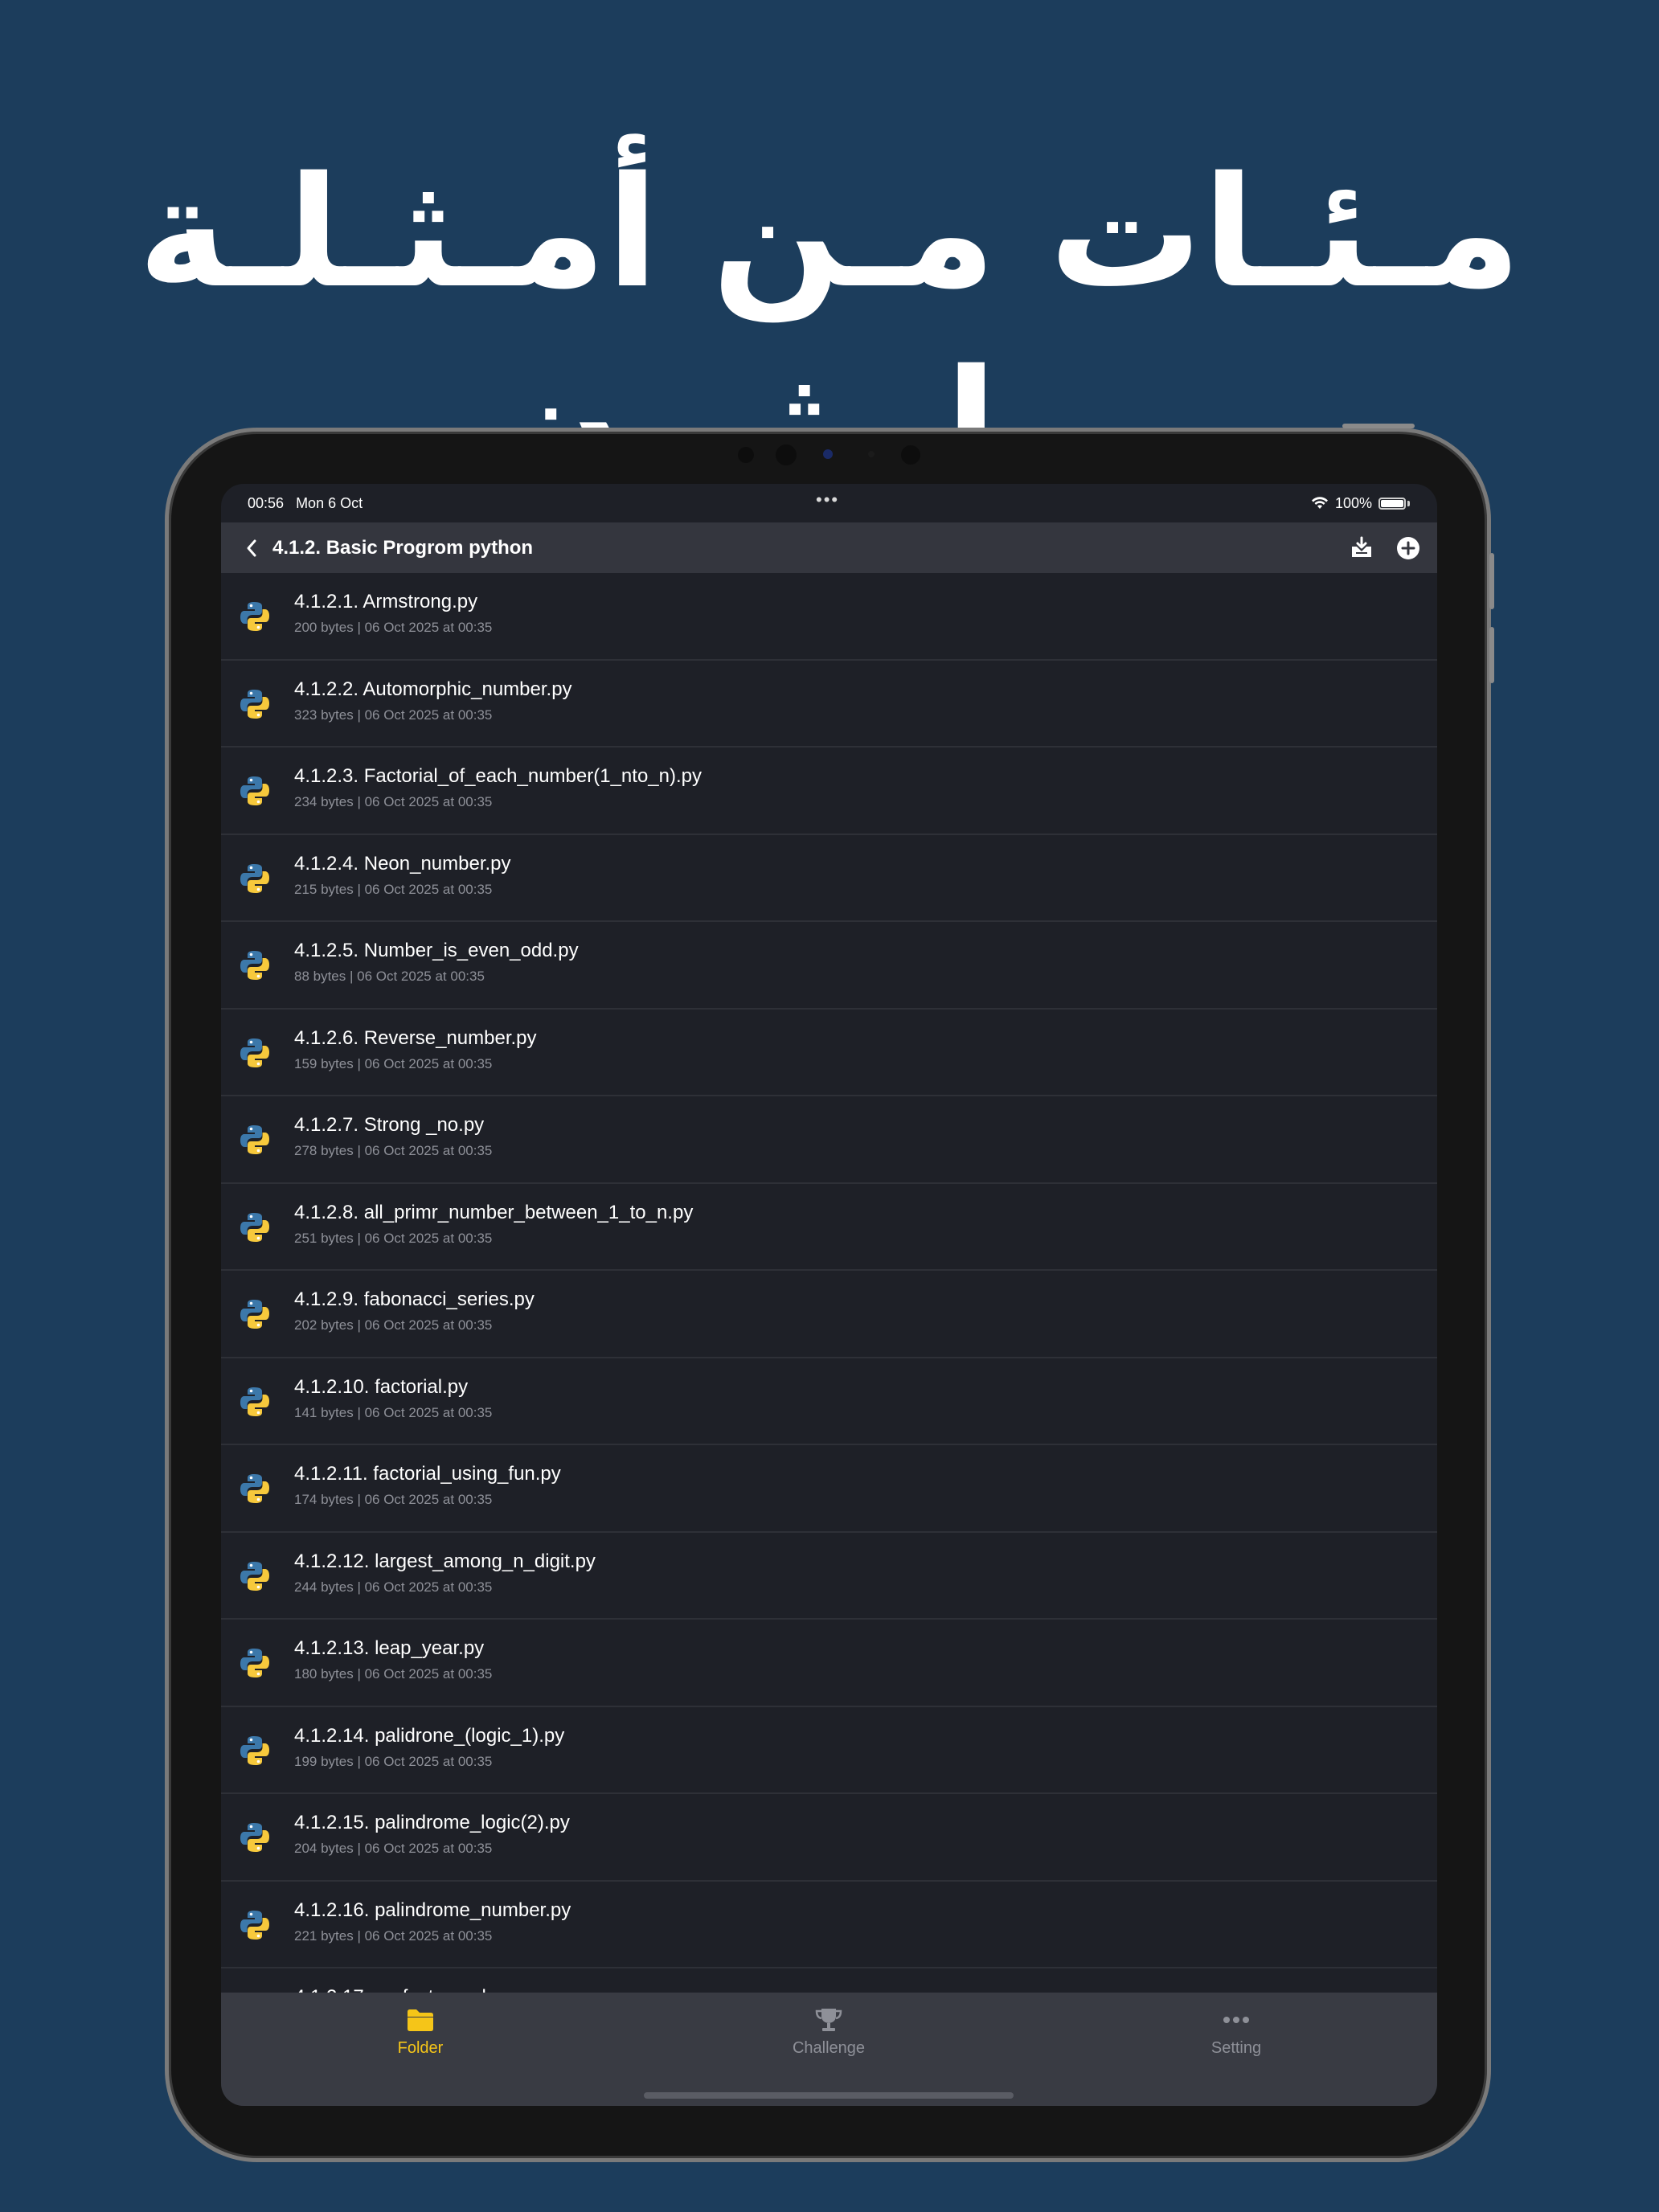 Image resolution: width=1659 pixels, height=2212 pixels. I want to click on file-meta: 221 bytes | 06 Oct 2025 at 00:35, so click(393, 1935).